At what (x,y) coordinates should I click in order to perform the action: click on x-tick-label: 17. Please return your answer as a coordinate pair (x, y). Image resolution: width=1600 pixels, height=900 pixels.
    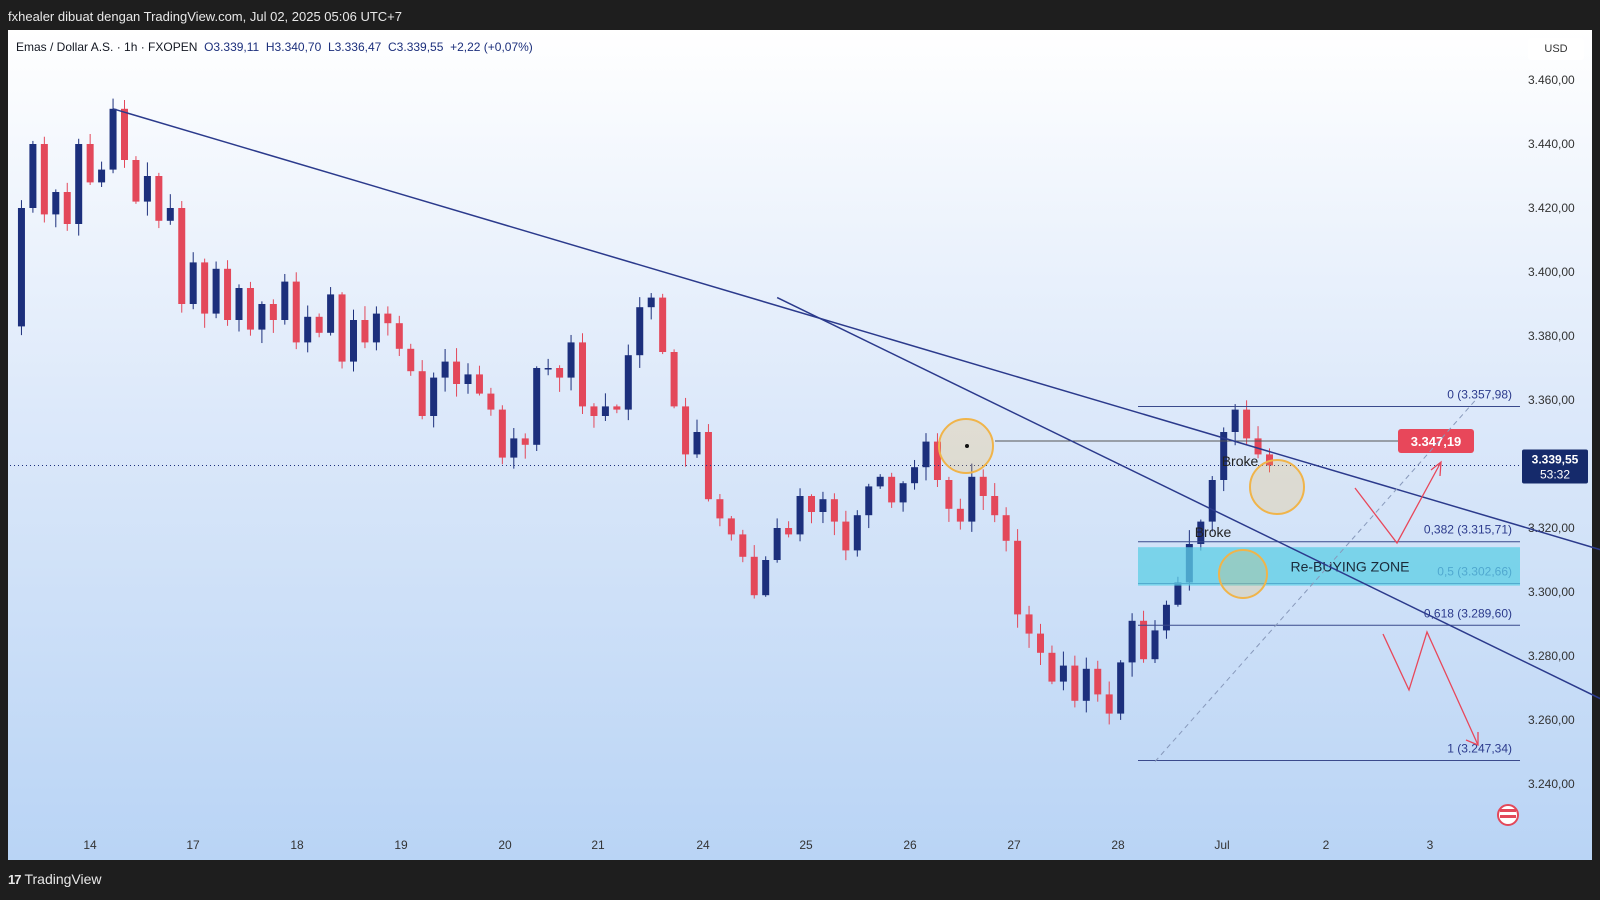
    Looking at the image, I should click on (193, 845).